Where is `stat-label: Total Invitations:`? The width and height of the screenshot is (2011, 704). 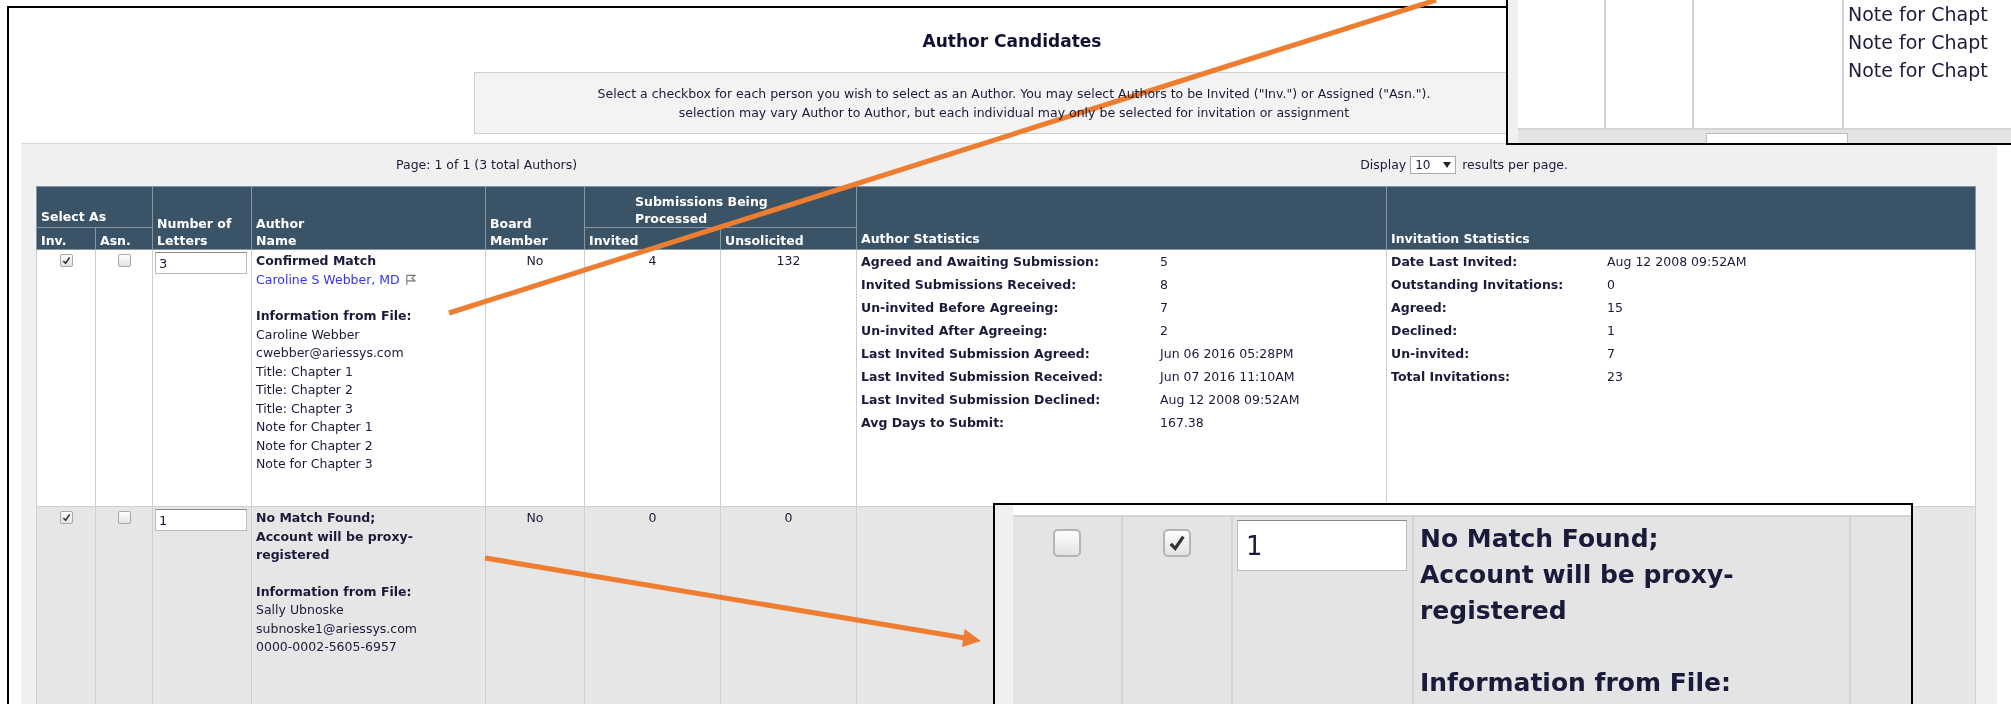 stat-label: Total Invitations: is located at coordinates (1451, 377).